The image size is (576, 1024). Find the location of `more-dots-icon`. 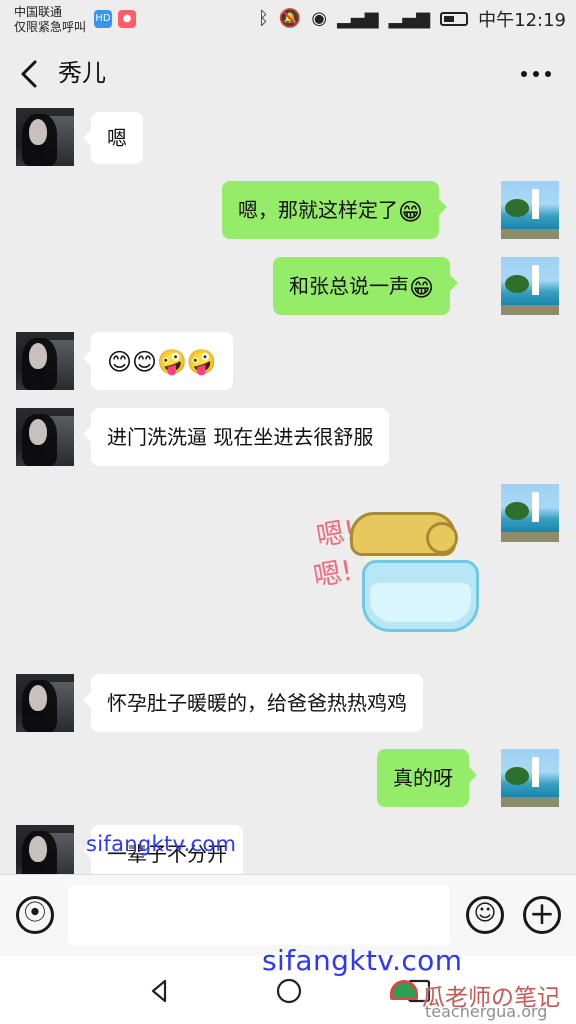

more-dots-icon is located at coordinates (536, 74).